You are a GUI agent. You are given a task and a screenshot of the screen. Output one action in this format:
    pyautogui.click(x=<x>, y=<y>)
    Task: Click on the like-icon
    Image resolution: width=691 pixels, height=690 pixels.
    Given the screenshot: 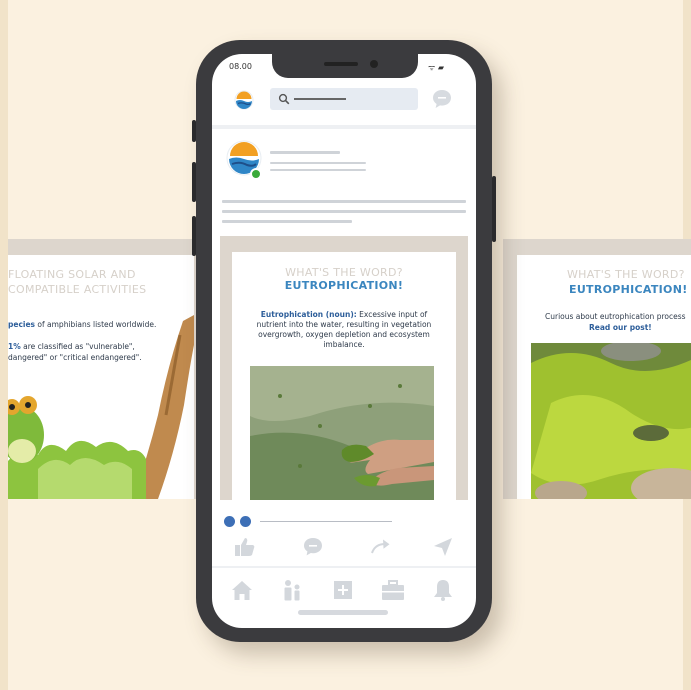 What is the action you would take?
    pyautogui.click(x=245, y=547)
    